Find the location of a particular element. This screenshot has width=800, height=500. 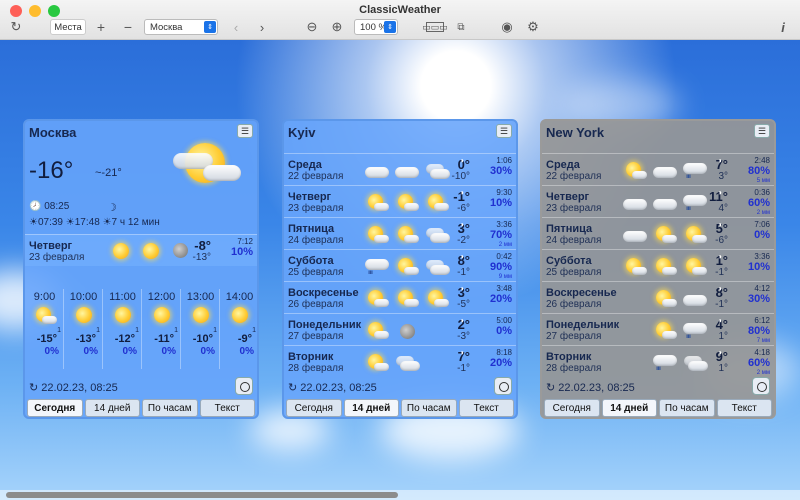

add-city-button: + is located at coordinates (101, 27).